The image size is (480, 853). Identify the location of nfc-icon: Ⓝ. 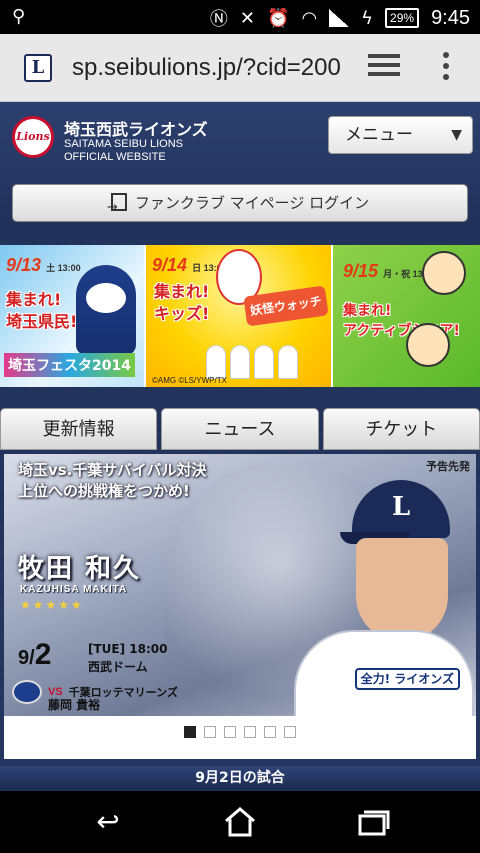
(218, 19).